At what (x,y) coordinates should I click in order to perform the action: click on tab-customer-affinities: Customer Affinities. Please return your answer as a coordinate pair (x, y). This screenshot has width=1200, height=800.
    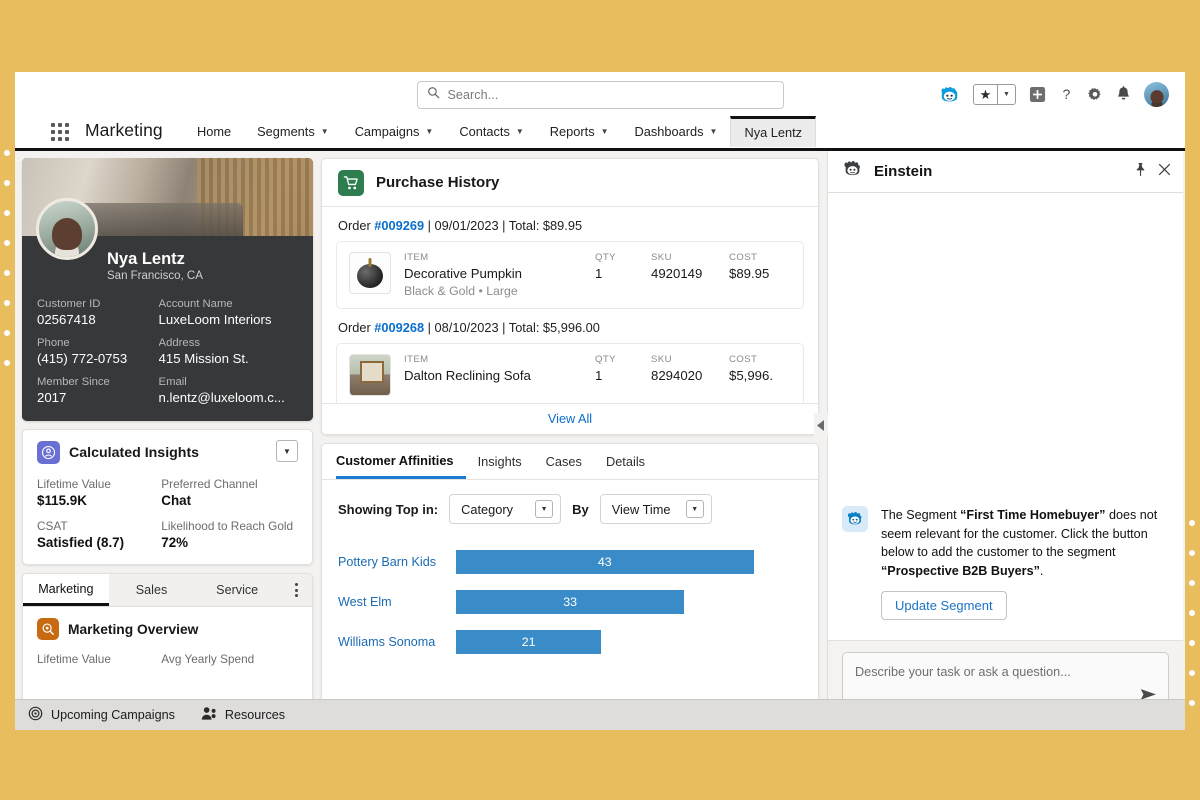
    Looking at the image, I should click on (401, 461).